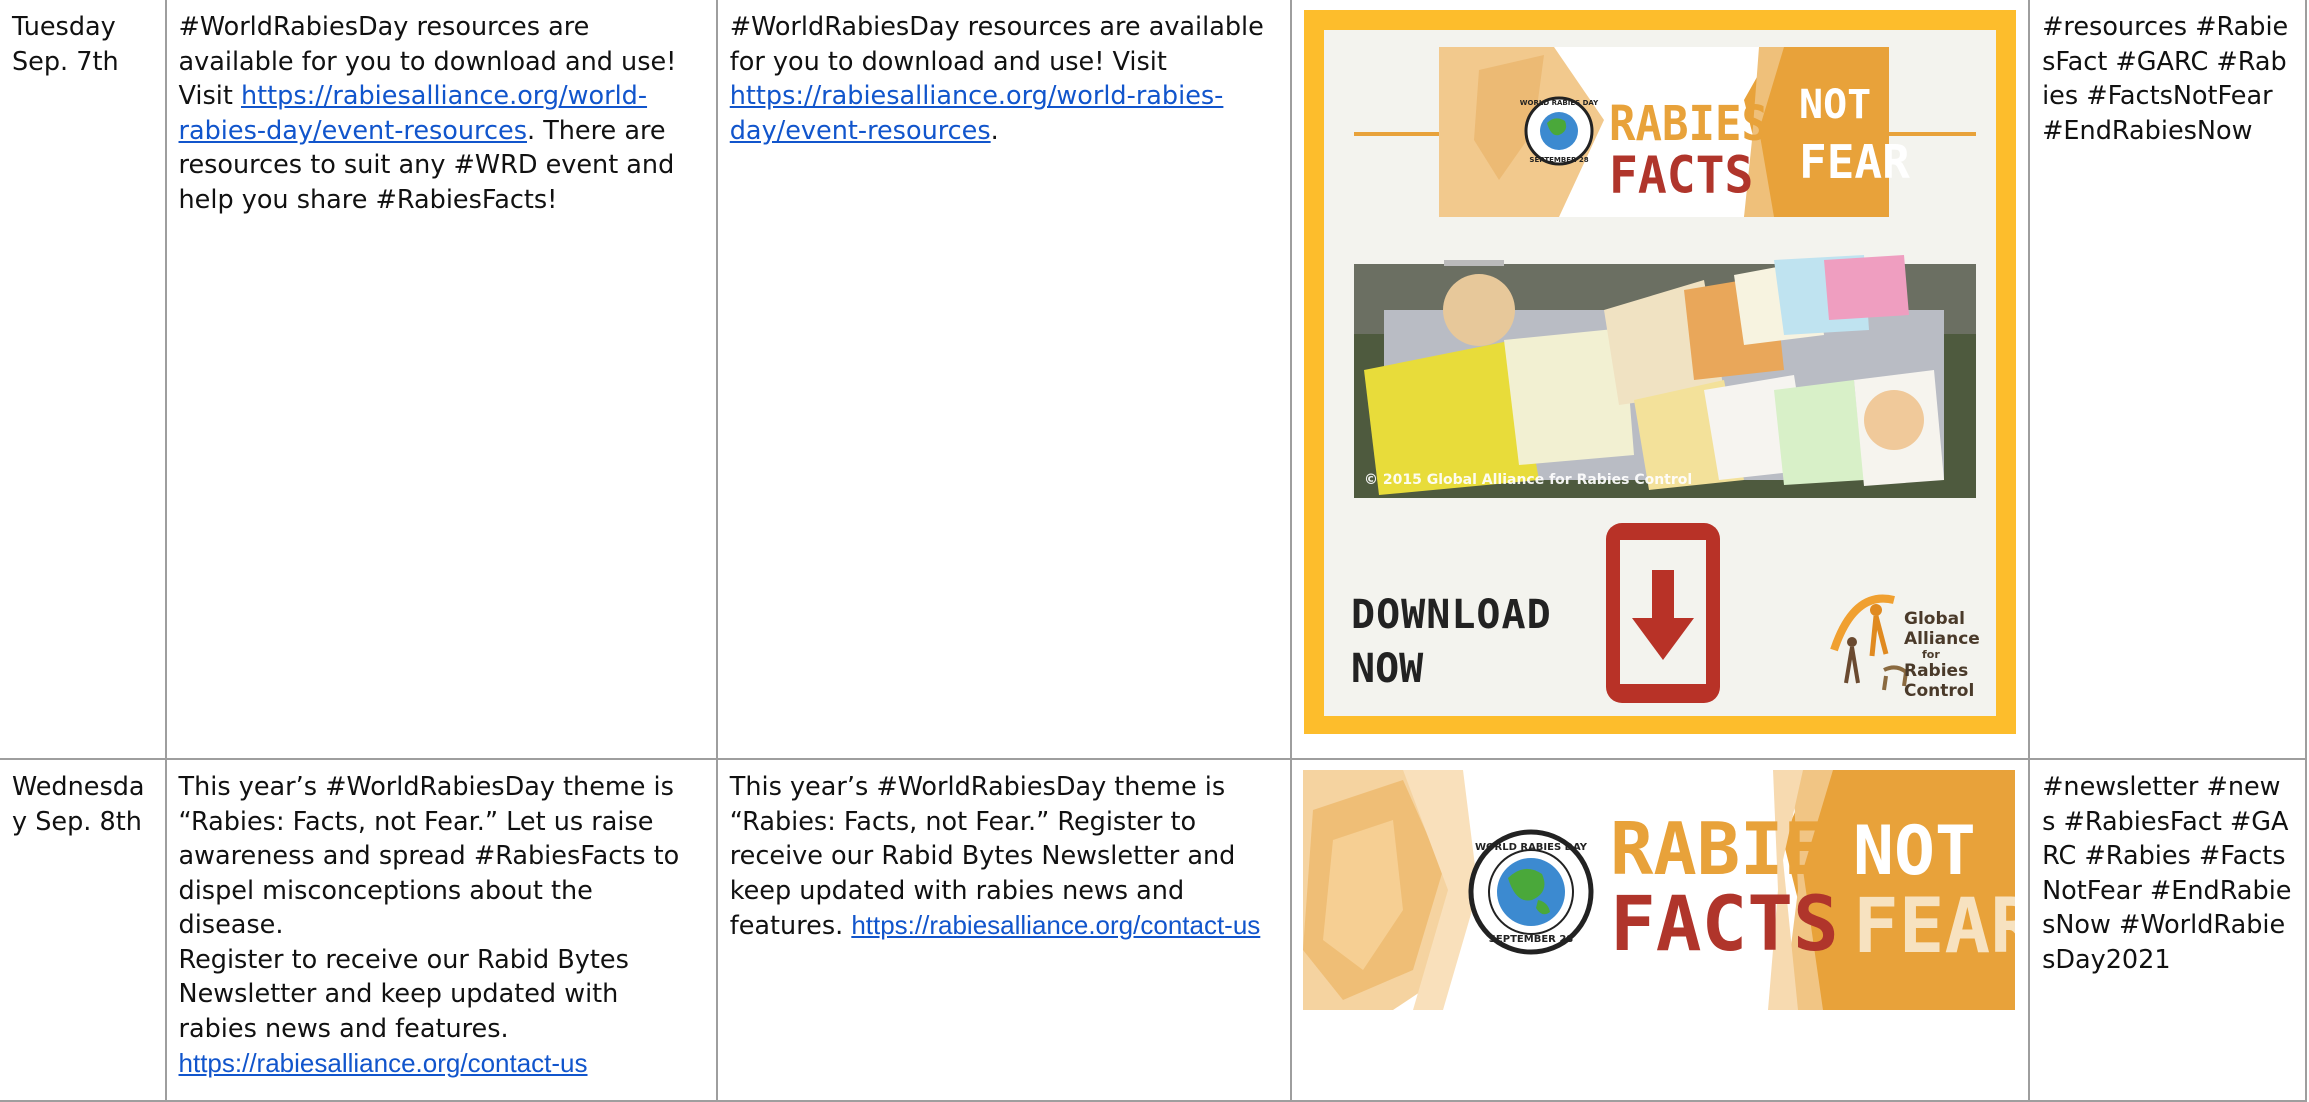 This screenshot has width=2309, height=1102. Describe the element at coordinates (65, 44) in the screenshot. I see `date-text: Tuesday Sep. 7th` at that location.